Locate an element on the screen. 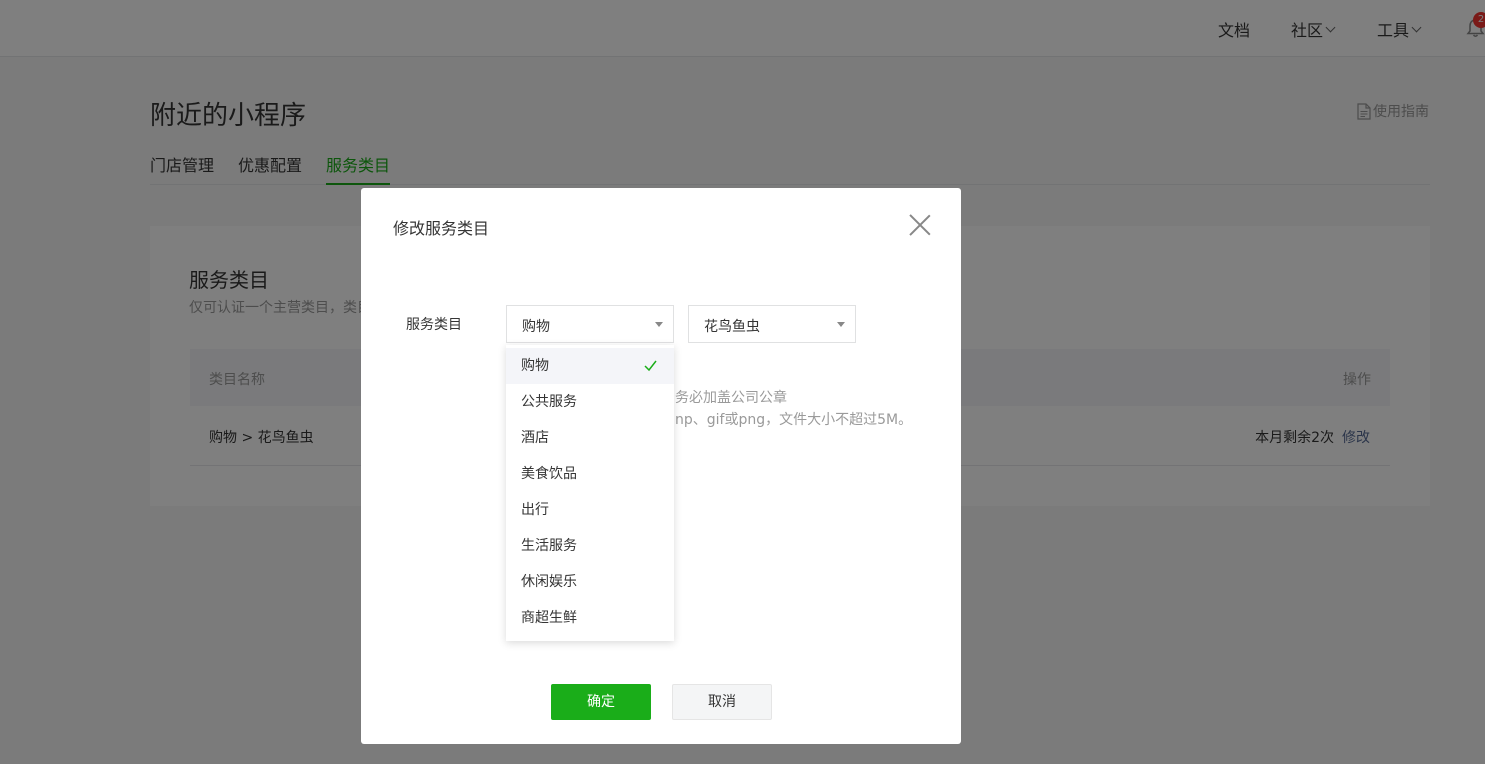 The height and width of the screenshot is (764, 1485). option-label: 公共服务 is located at coordinates (549, 402).